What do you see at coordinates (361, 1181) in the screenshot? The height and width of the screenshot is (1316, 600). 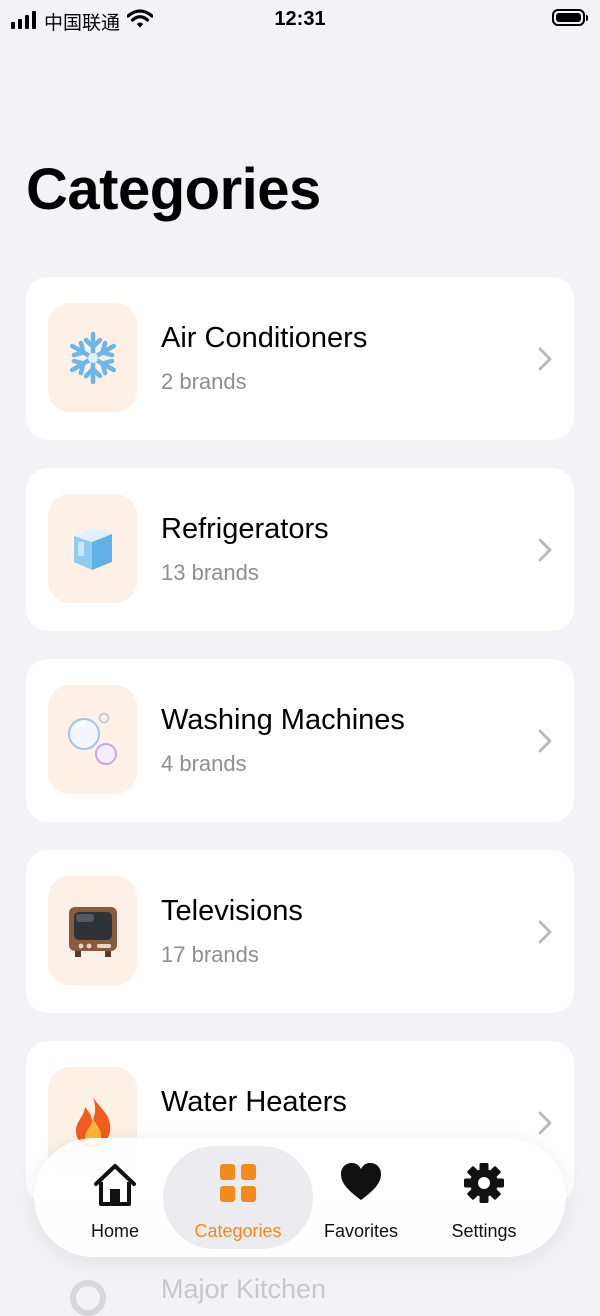 I see `heart-icon` at bounding box center [361, 1181].